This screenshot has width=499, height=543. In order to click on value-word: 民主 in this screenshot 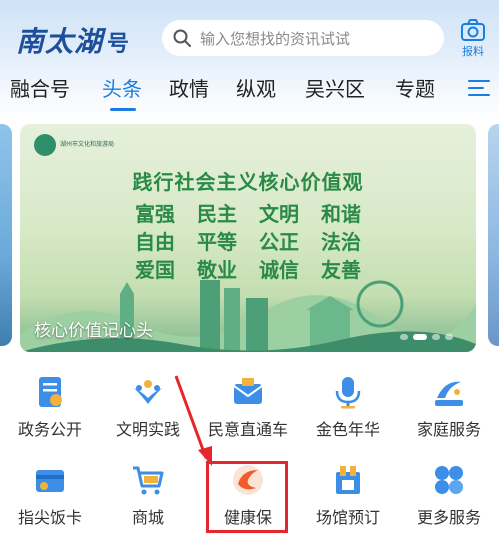, I will do `click(217, 214)`.